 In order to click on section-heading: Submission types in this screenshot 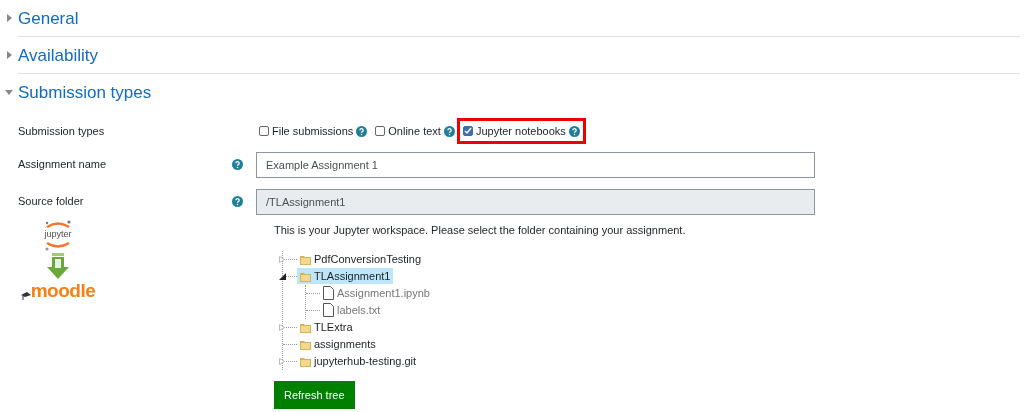, I will do `click(85, 92)`.